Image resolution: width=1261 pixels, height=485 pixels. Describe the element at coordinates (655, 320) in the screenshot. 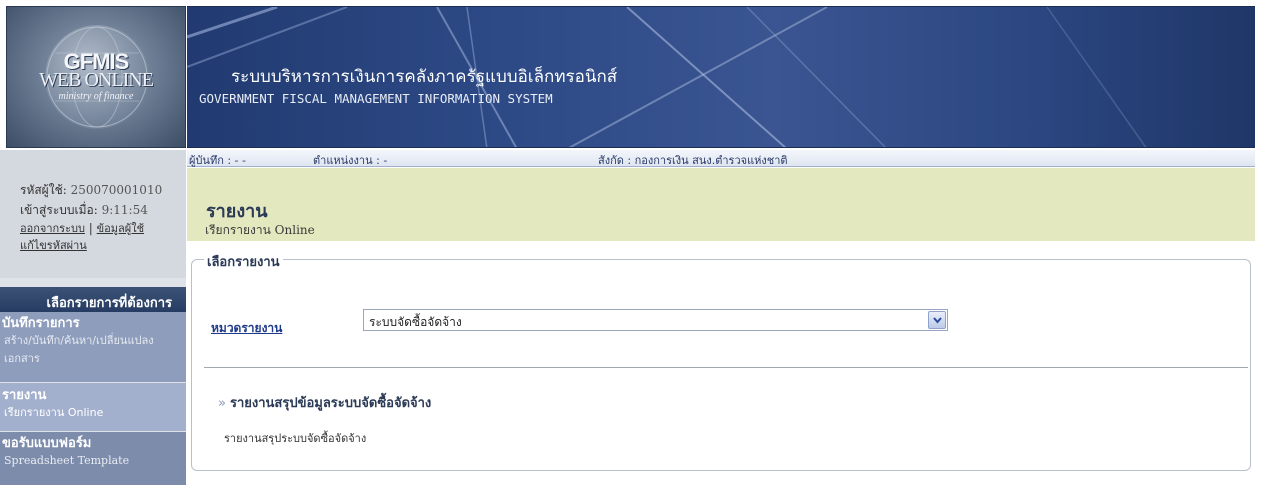

I see `report-category-select: ระบบจัดซื้อจัดจ้าง` at that location.